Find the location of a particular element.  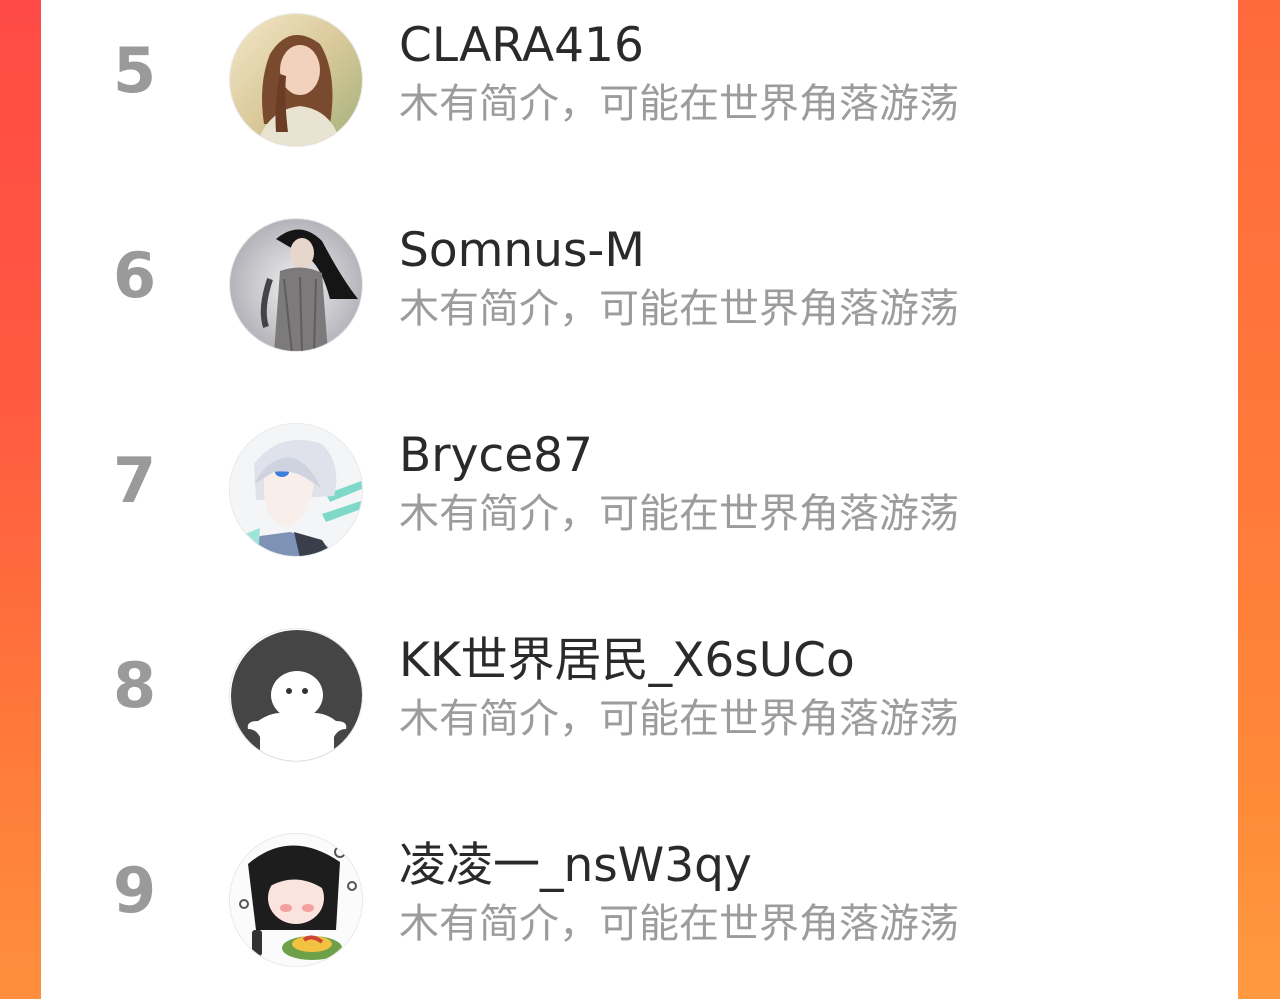

rank-number: 9 is located at coordinates (135, 890).